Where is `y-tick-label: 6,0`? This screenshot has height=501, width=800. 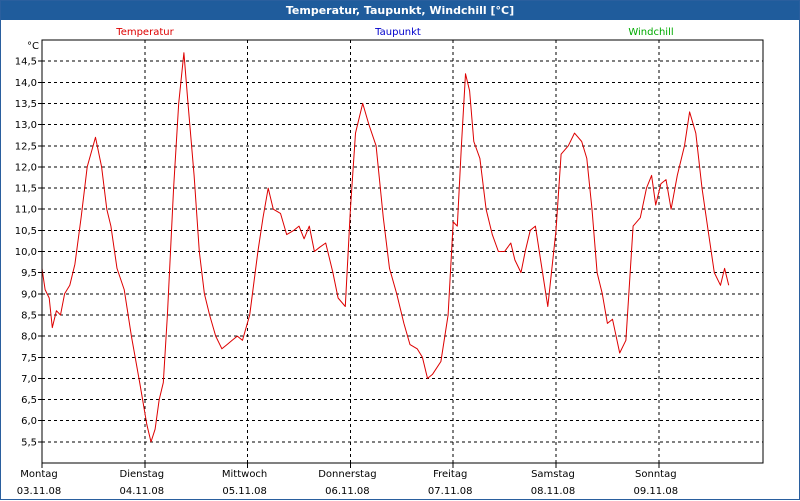 y-tick-label: 6,0 is located at coordinates (29, 421).